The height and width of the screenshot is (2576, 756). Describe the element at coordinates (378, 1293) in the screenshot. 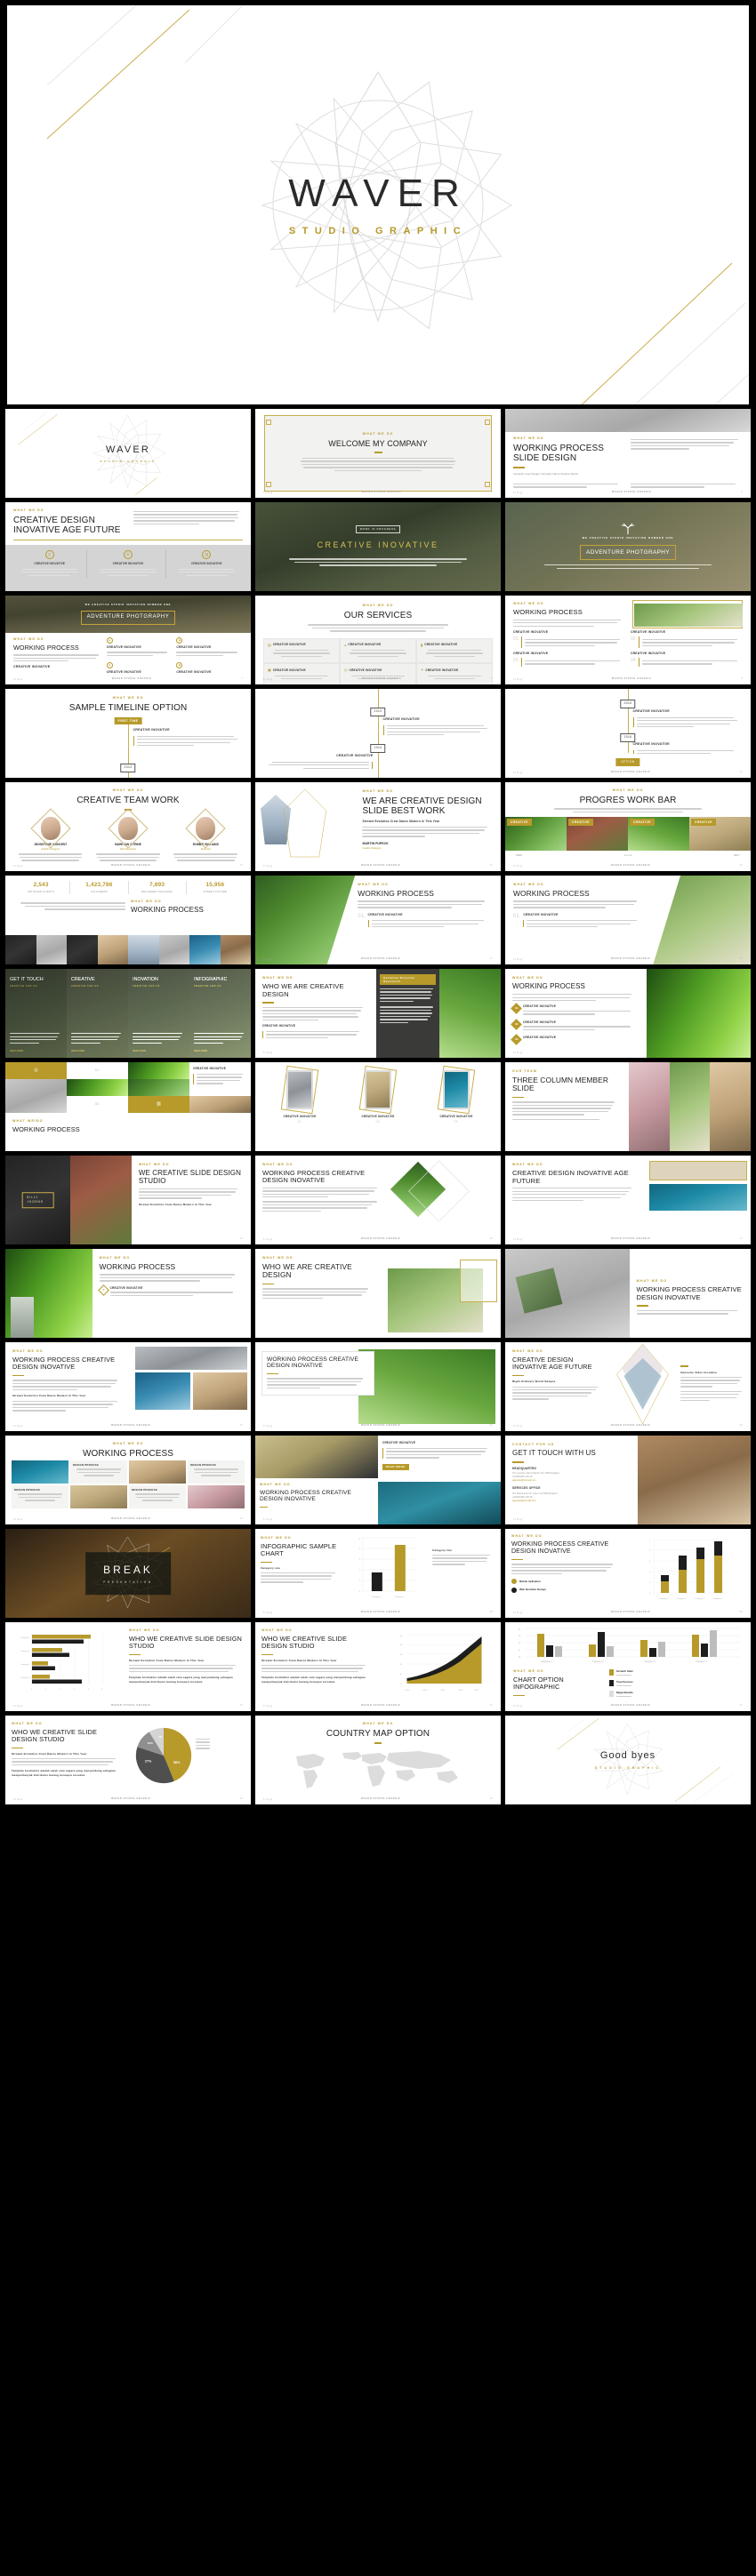

I see `slide-who-we-are-flowers: WHAT WE DO WHO WE ARE CREATIVE DESIGN` at that location.